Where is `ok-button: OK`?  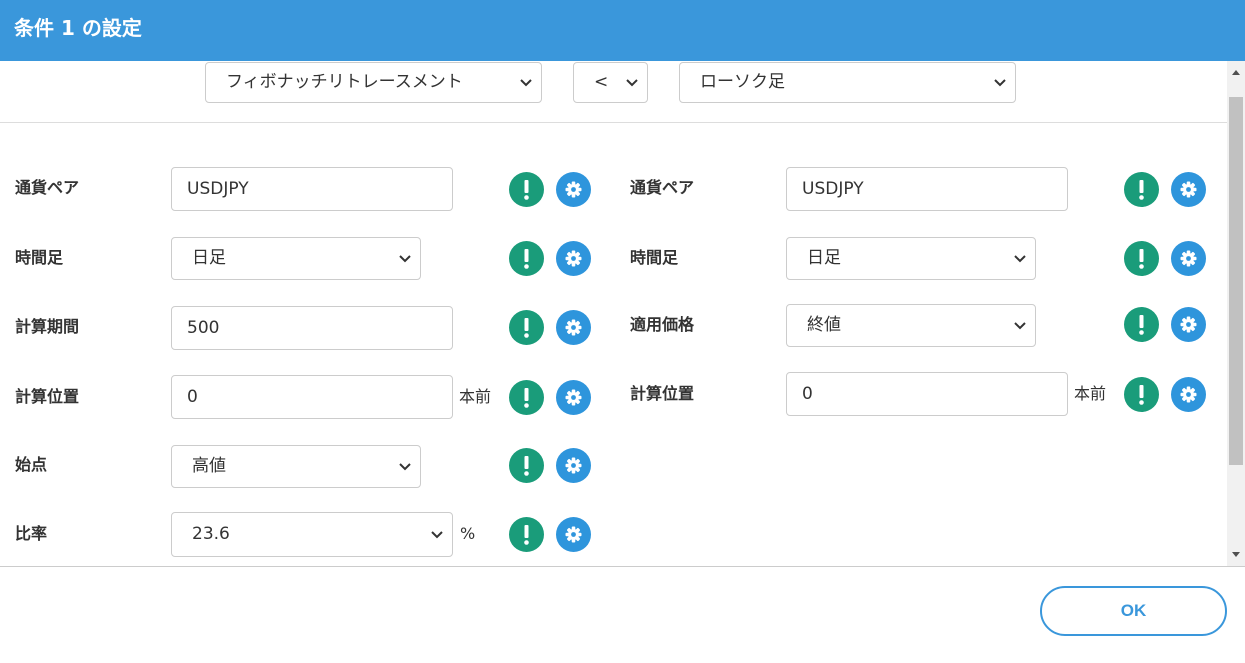 ok-button: OK is located at coordinates (1133, 611).